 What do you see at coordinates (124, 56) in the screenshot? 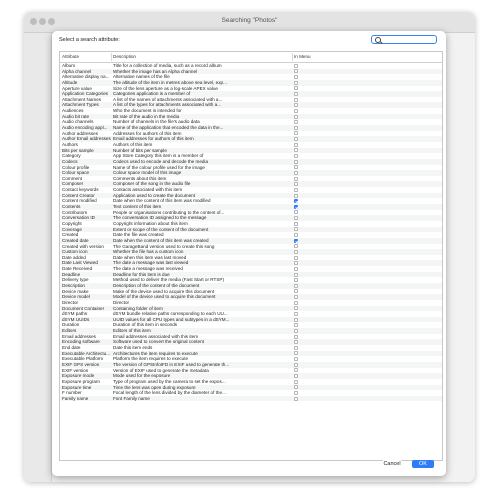
I see `column-header-description: Description` at bounding box center [124, 56].